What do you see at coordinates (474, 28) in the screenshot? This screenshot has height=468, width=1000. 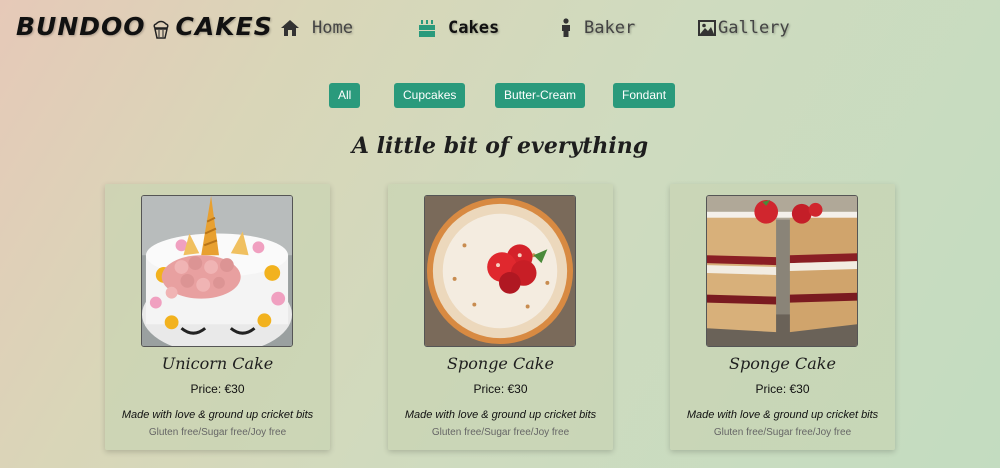 I see `nav-label-cakes: Cakes` at bounding box center [474, 28].